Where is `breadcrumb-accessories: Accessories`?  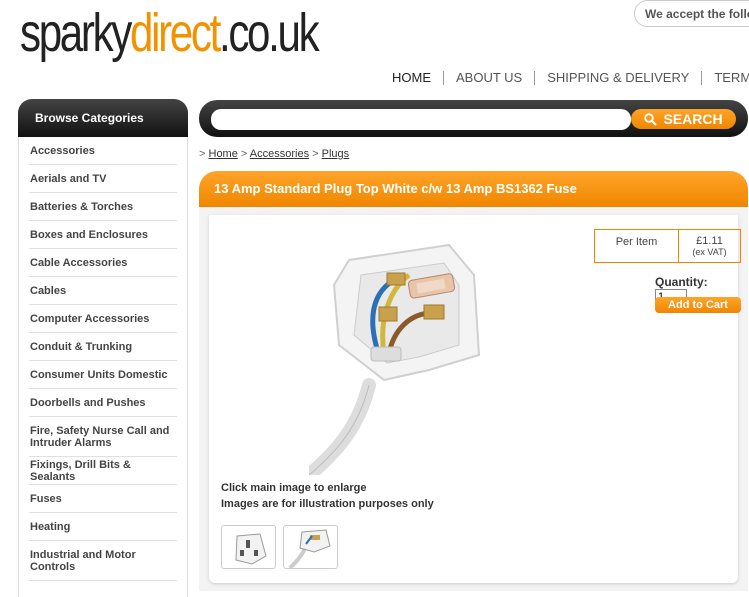 breadcrumb-accessories: Accessories is located at coordinates (279, 154).